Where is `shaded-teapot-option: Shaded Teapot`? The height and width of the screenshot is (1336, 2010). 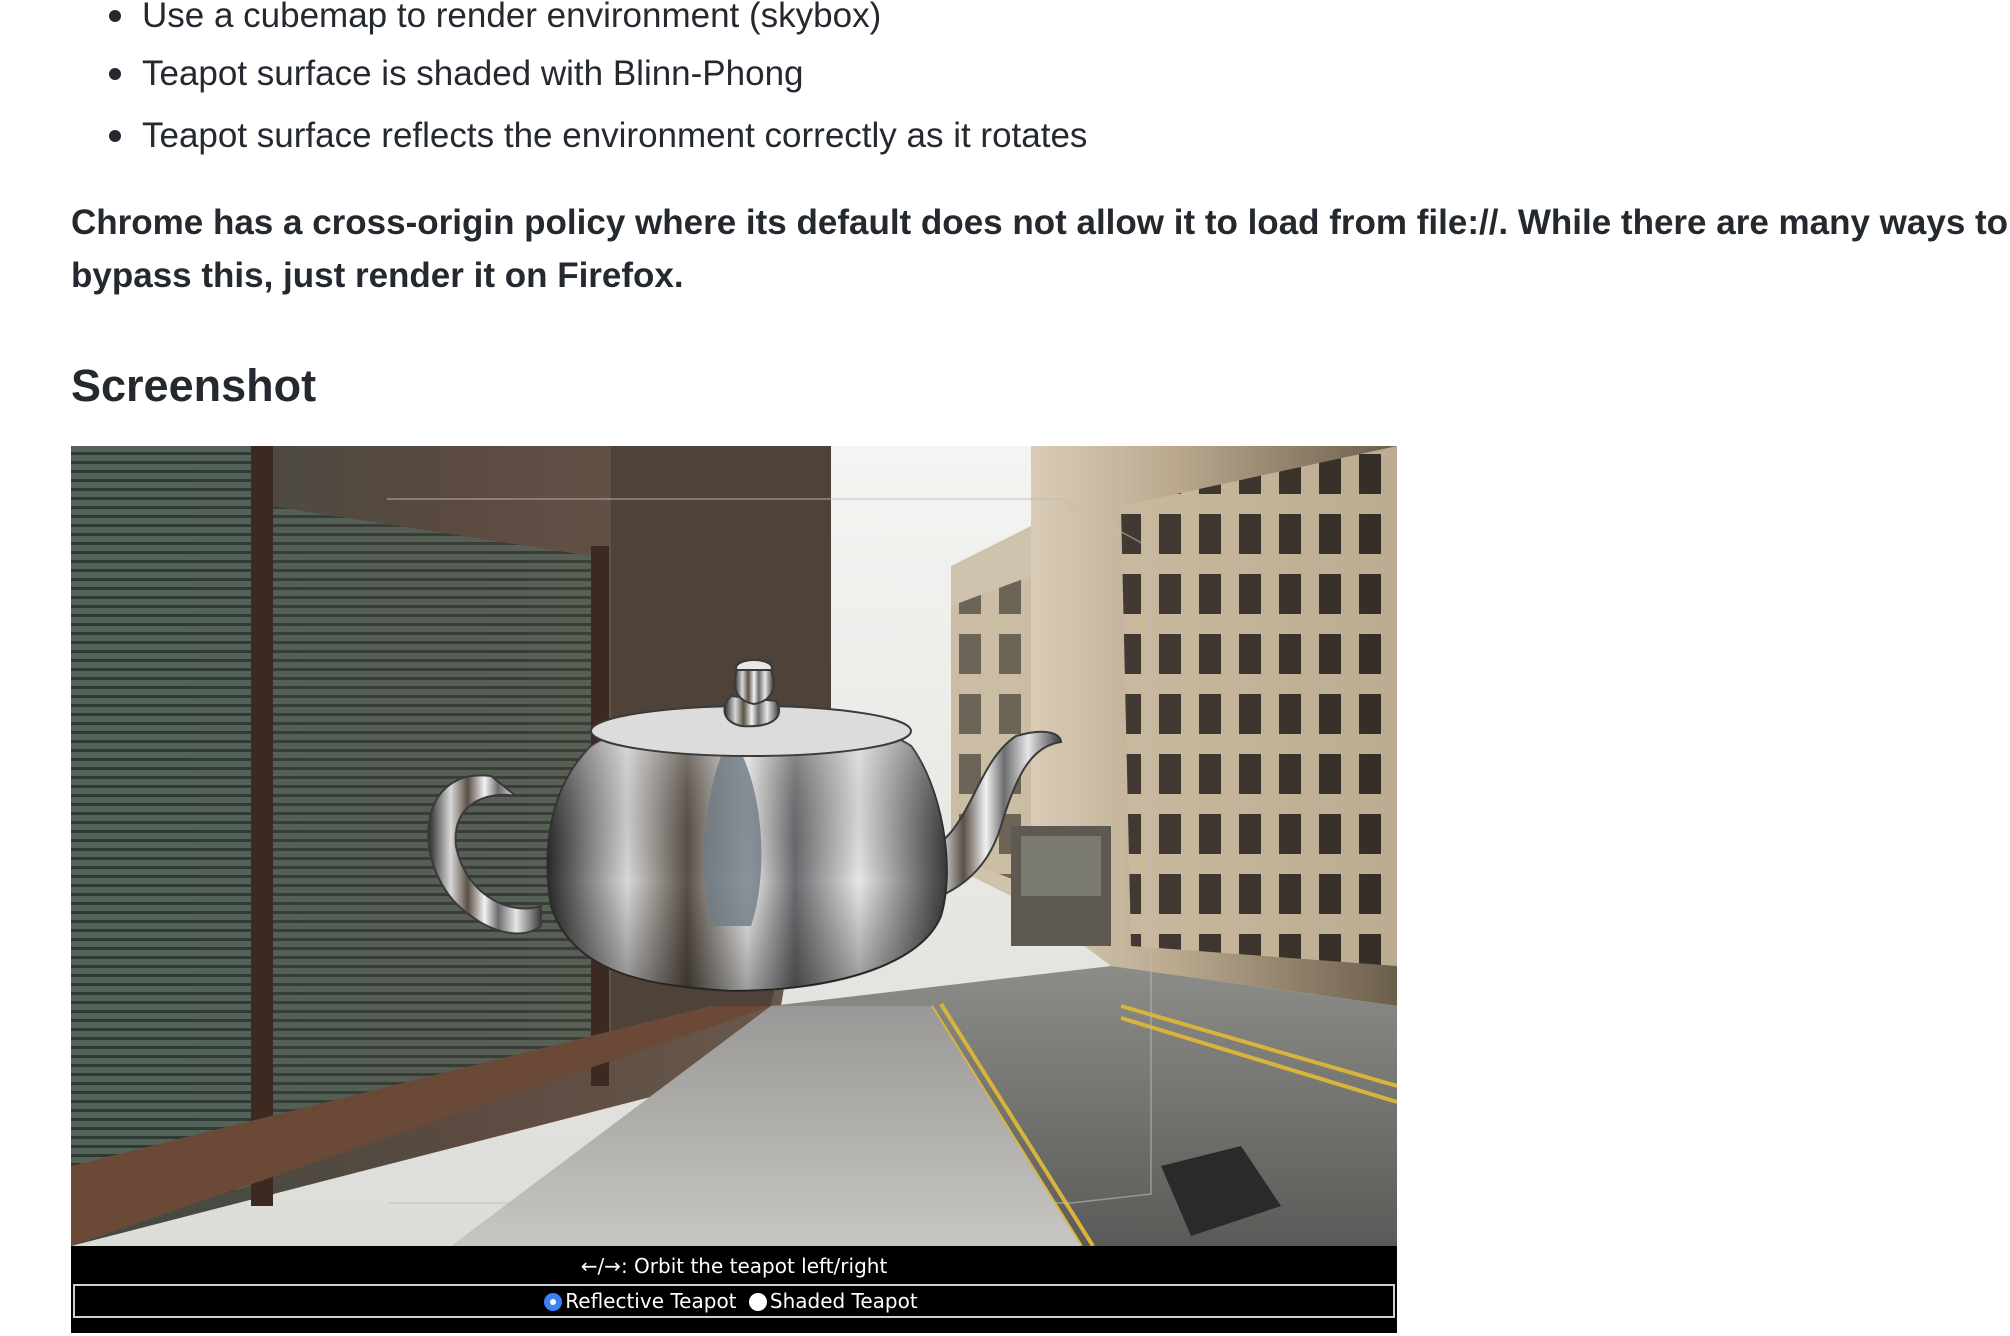 shaded-teapot-option: Shaded Teapot is located at coordinates (833, 1301).